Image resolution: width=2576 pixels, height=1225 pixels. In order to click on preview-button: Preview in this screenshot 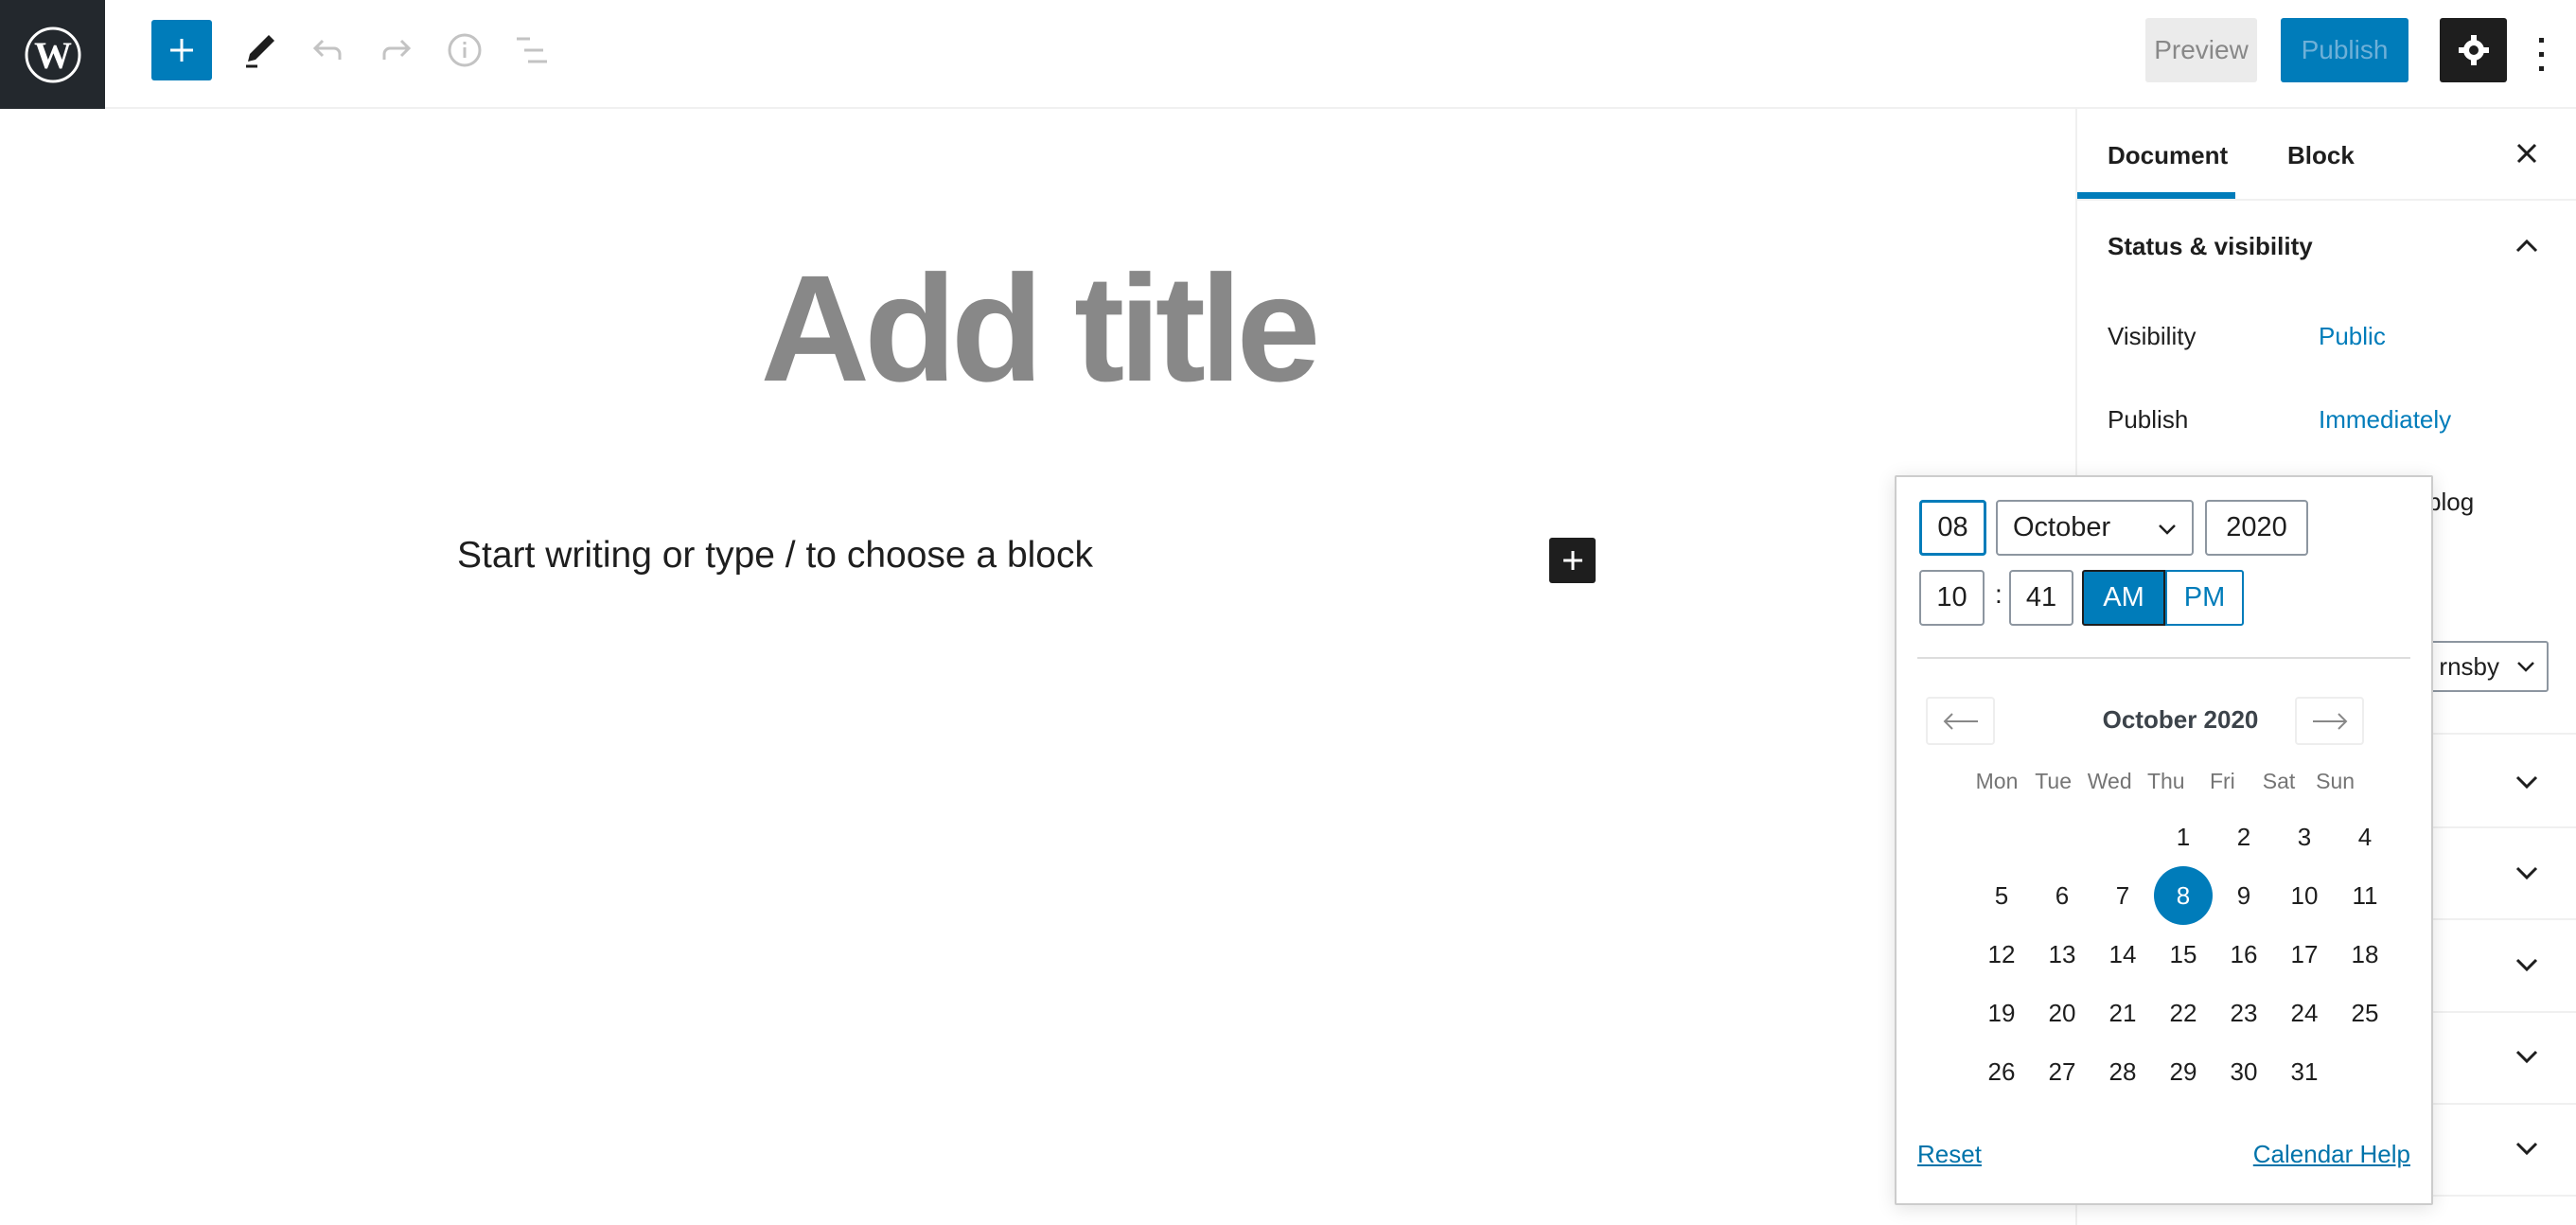, I will do `click(2201, 50)`.